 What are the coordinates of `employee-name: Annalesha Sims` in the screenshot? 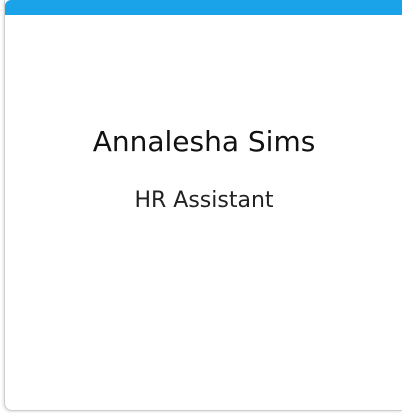 It's located at (204, 141).